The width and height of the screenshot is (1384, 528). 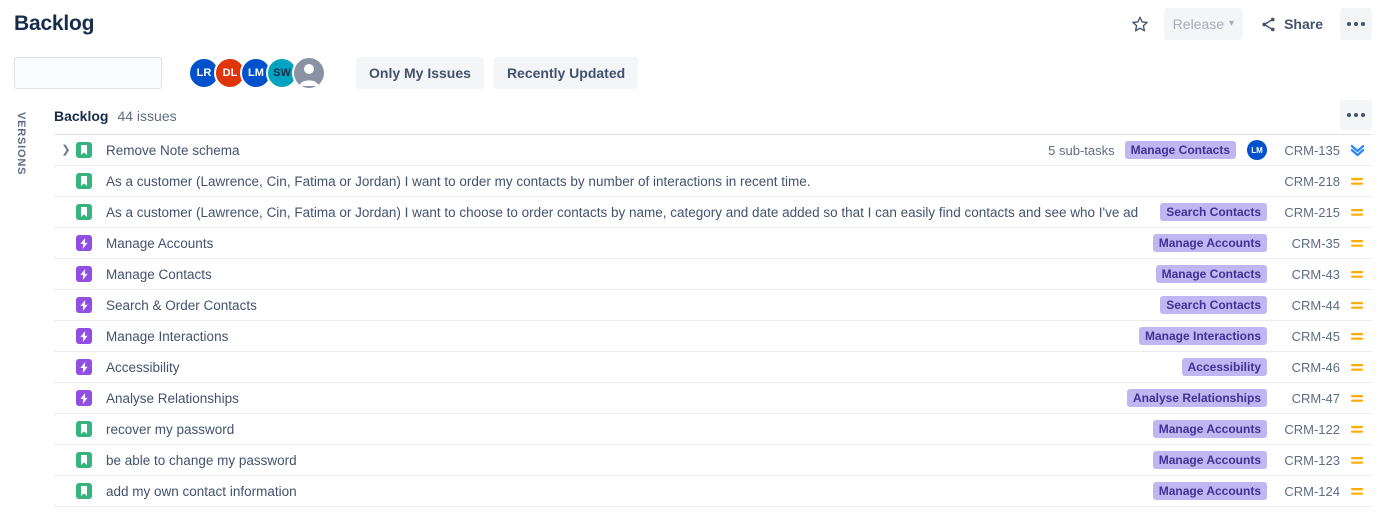 What do you see at coordinates (626, 243) in the screenshot?
I see `issue-summary: Manage Accounts` at bounding box center [626, 243].